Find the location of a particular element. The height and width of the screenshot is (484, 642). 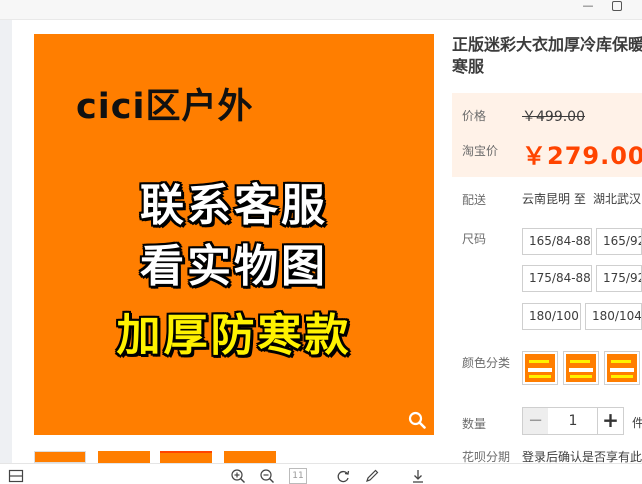

product-title-line2: 寒服 is located at coordinates (468, 66).